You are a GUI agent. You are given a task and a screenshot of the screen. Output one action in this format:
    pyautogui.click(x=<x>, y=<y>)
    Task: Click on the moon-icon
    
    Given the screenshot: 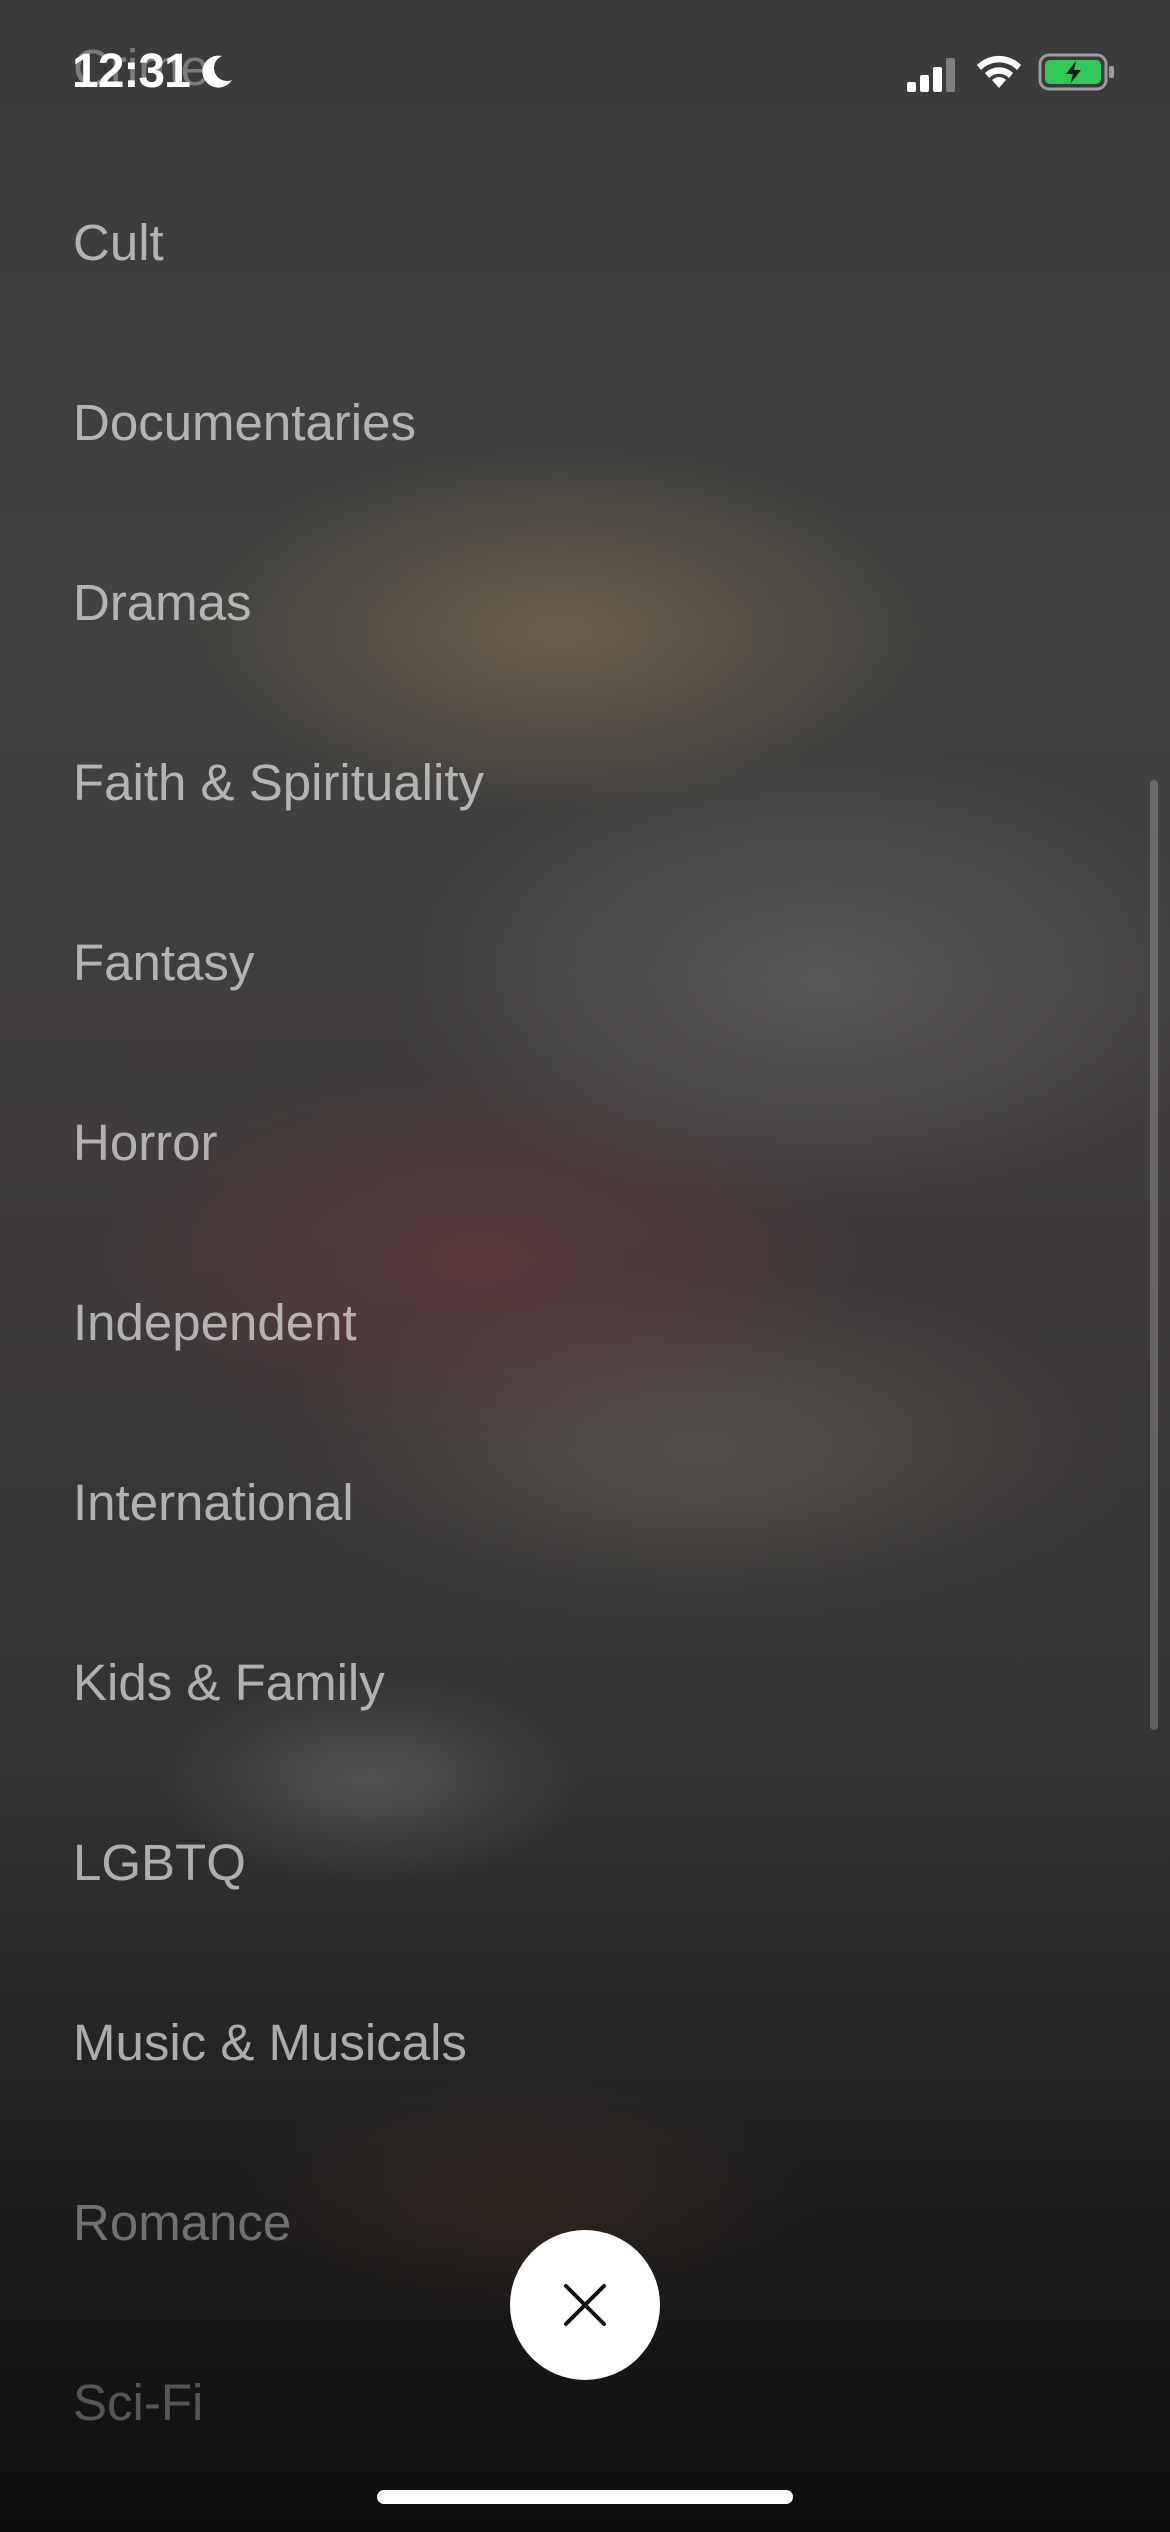 What is the action you would take?
    pyautogui.click(x=217, y=71)
    